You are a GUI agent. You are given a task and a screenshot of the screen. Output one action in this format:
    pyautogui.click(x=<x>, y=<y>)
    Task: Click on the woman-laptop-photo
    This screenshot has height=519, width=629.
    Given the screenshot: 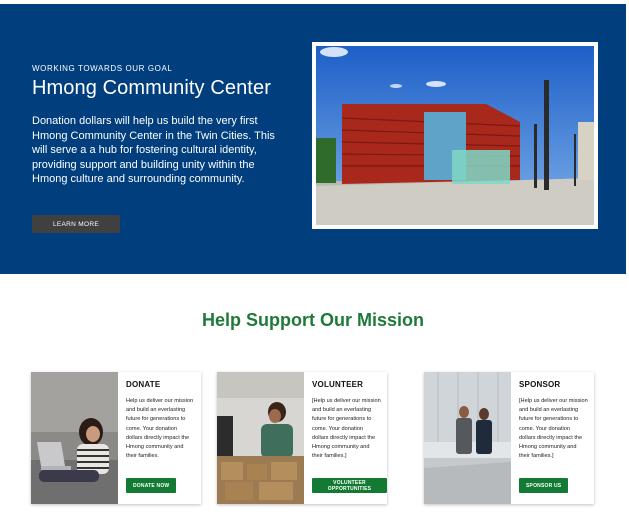 What is the action you would take?
    pyautogui.click(x=74, y=438)
    